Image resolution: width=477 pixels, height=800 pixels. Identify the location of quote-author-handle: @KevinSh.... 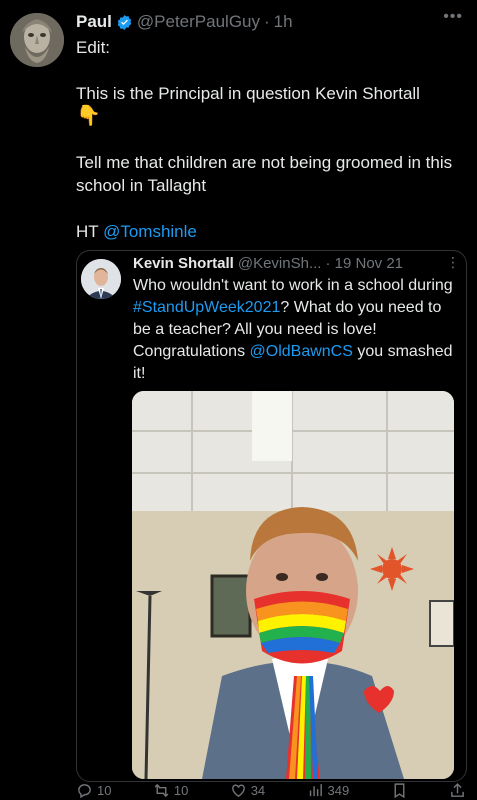
(280, 263).